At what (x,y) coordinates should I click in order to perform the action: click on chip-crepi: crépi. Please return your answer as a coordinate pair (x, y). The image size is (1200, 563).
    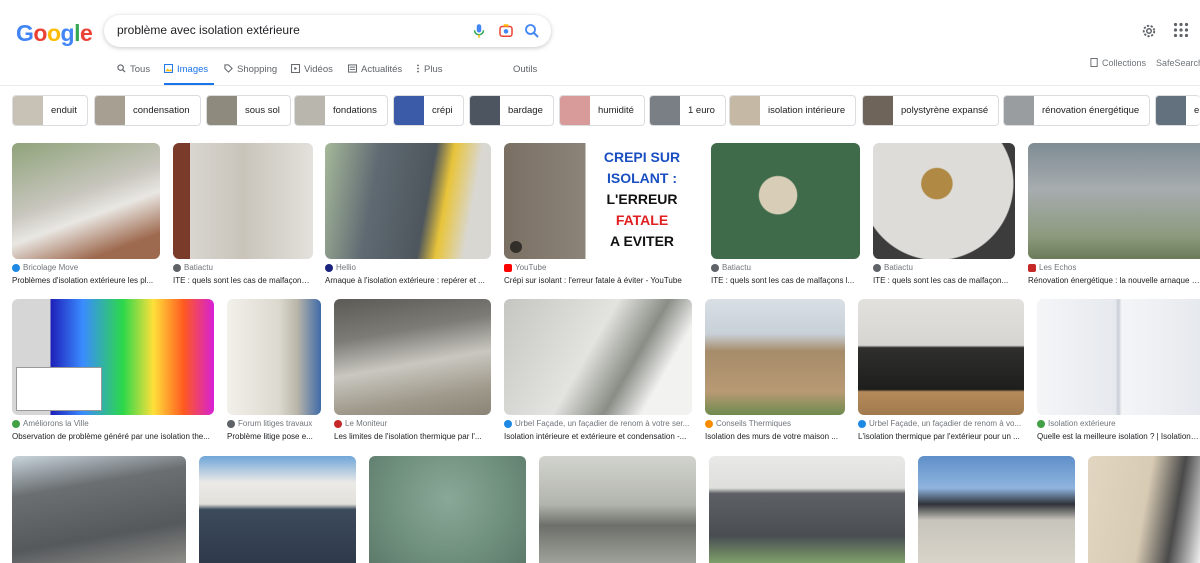
    Looking at the image, I should click on (428, 110).